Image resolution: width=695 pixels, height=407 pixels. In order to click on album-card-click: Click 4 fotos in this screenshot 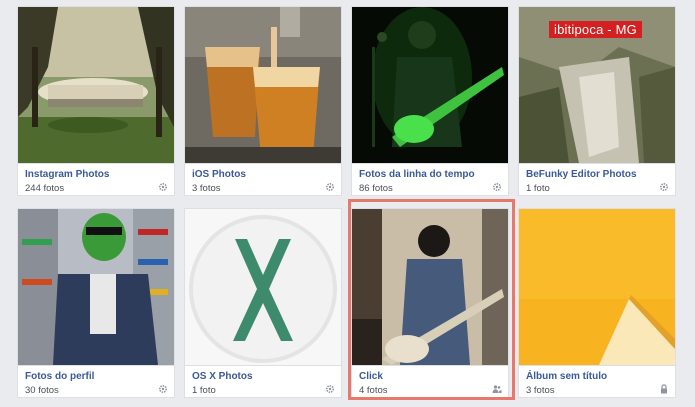, I will do `click(430, 303)`.